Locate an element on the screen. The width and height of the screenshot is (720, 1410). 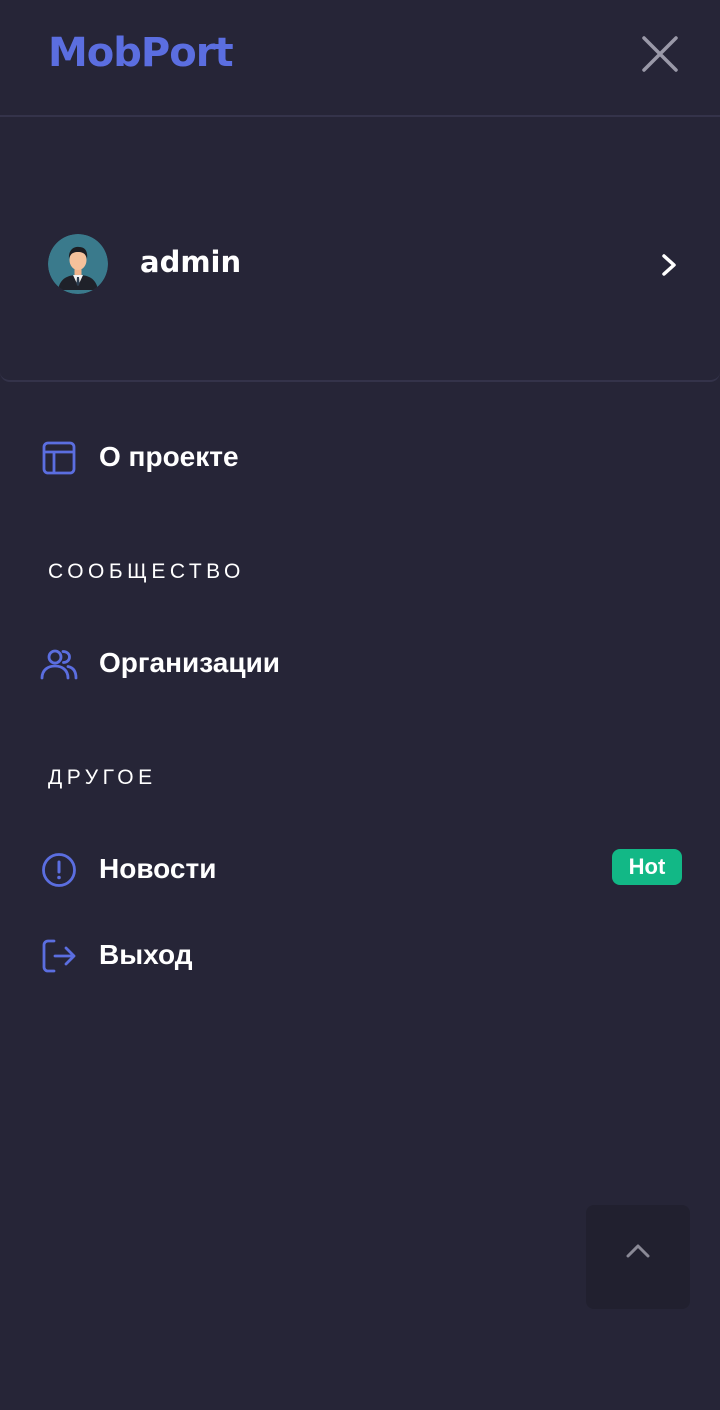
scroll-to-top-button is located at coordinates (638, 1257).